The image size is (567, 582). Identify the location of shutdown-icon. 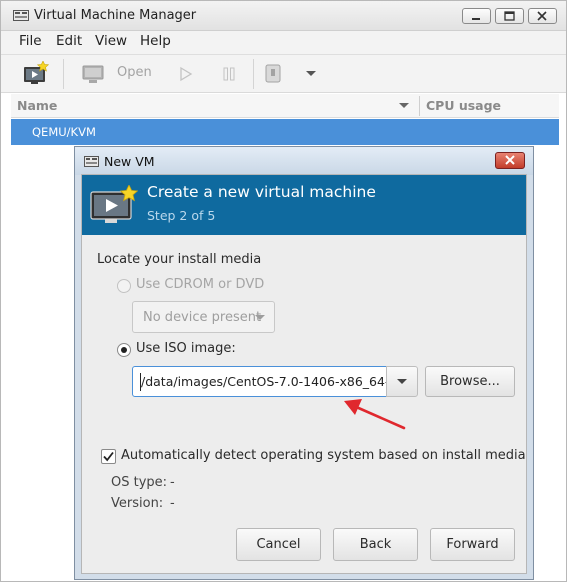
(273, 74).